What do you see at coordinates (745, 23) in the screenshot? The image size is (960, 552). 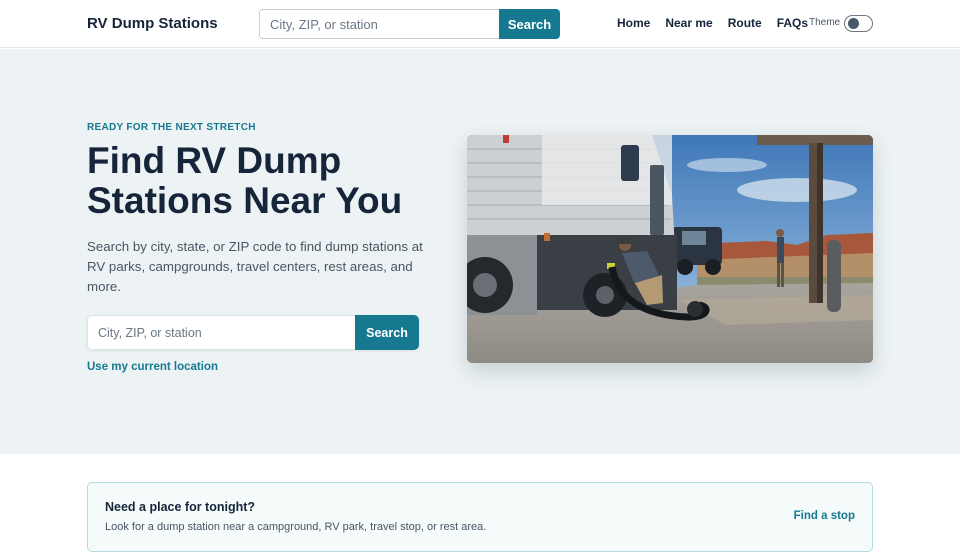 I see `nav-route-link: Route` at bounding box center [745, 23].